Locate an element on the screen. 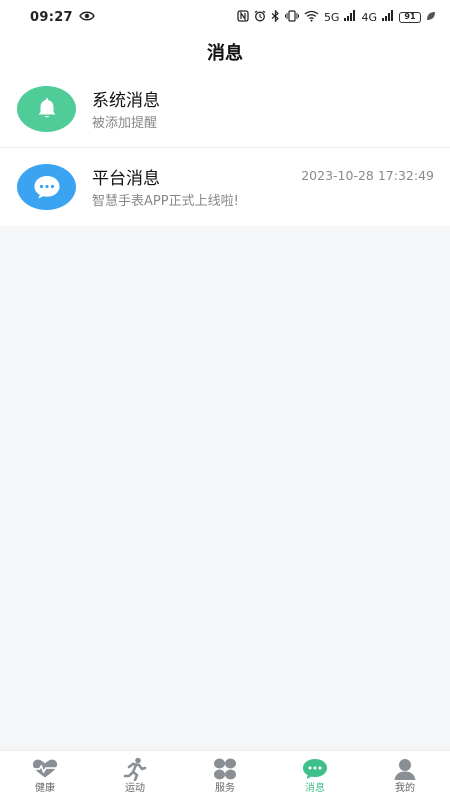 This screenshot has height=800, width=450. message-icon is located at coordinates (315, 769).